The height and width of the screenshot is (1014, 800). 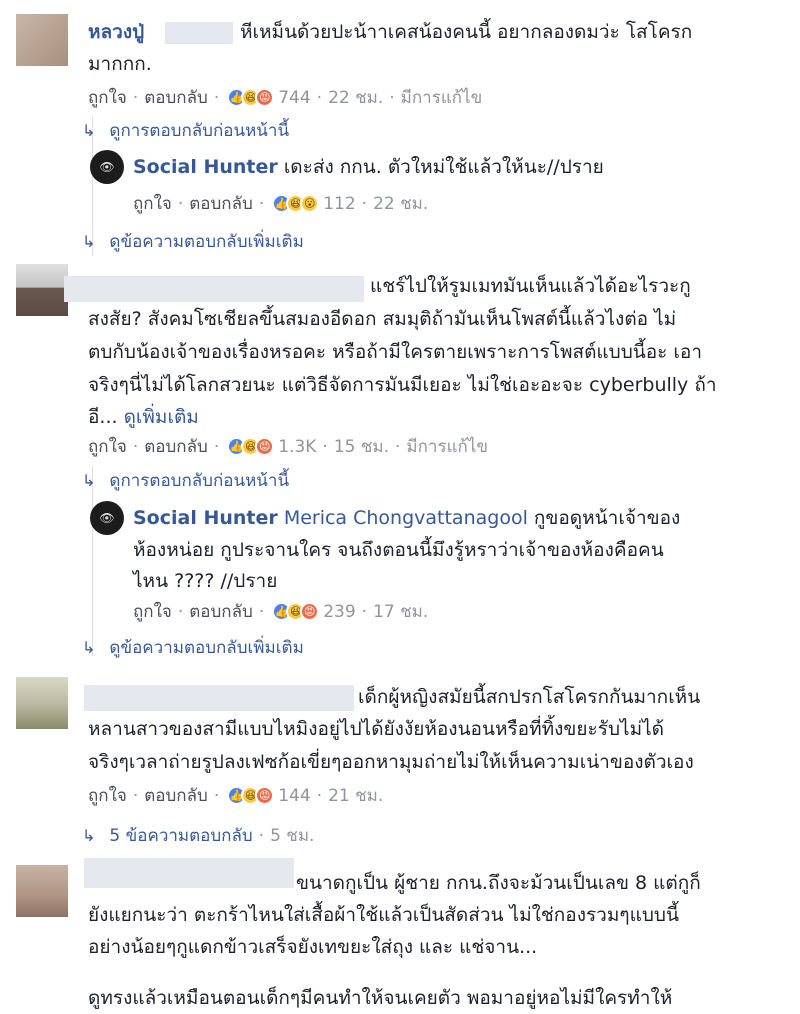 I want to click on see-more-link: ดูเพิ่มเติม, so click(x=161, y=417).